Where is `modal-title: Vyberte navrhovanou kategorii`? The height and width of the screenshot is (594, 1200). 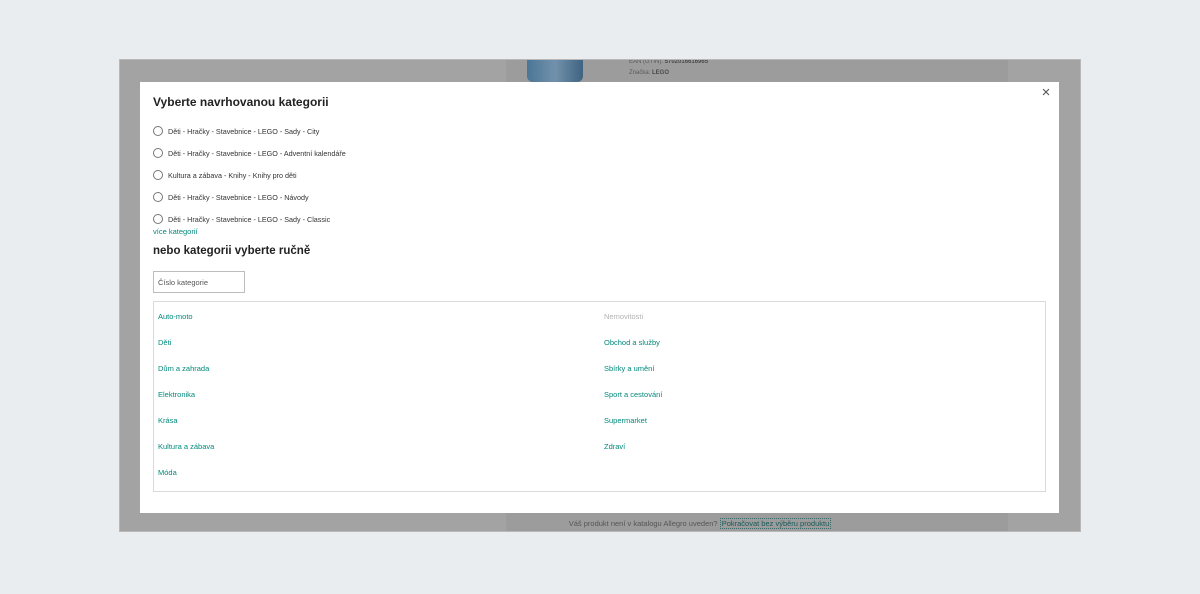 modal-title: Vyberte navrhovanou kategorii is located at coordinates (241, 102).